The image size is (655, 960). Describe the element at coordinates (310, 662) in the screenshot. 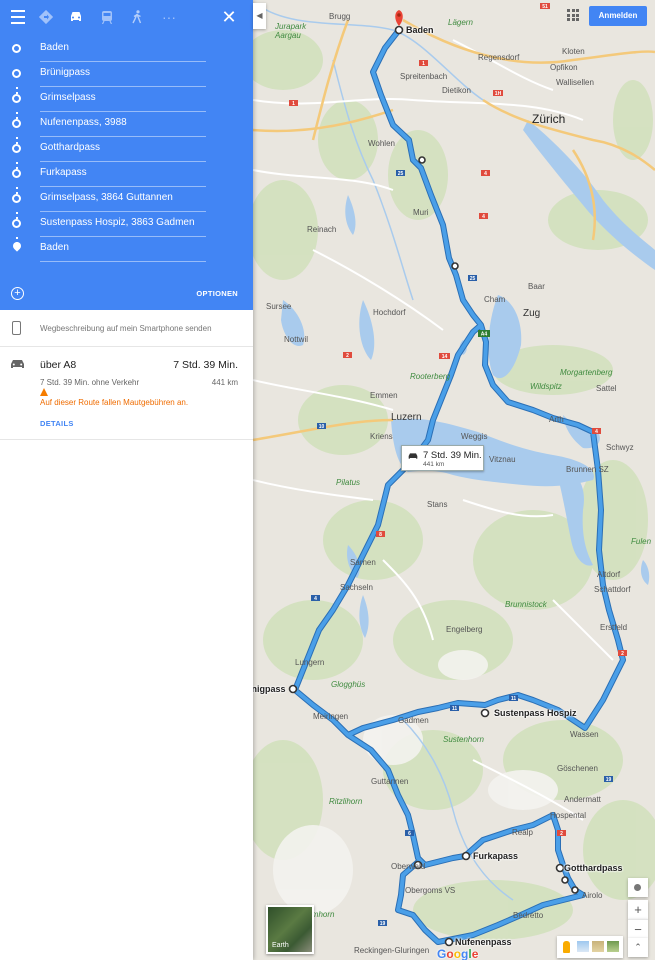

I see `map-label-lungern: Lungern` at that location.